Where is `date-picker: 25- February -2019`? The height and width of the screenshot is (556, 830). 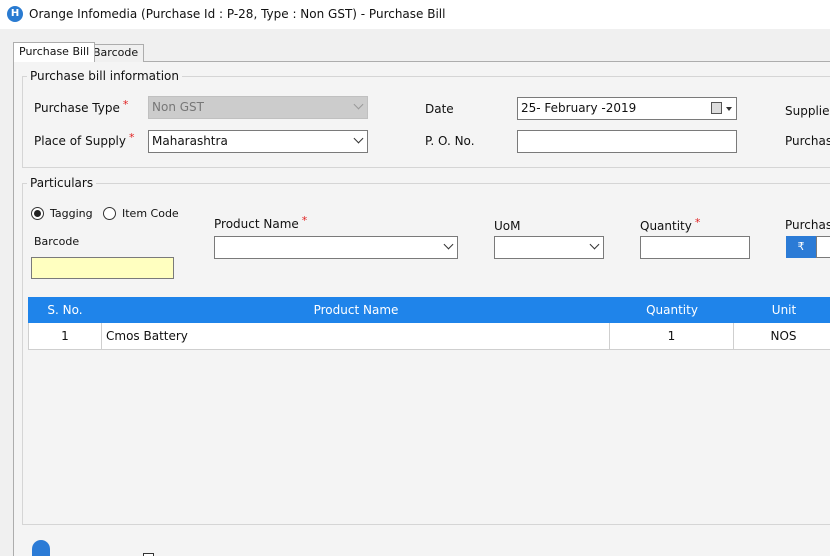
date-picker: 25- February -2019 is located at coordinates (627, 108).